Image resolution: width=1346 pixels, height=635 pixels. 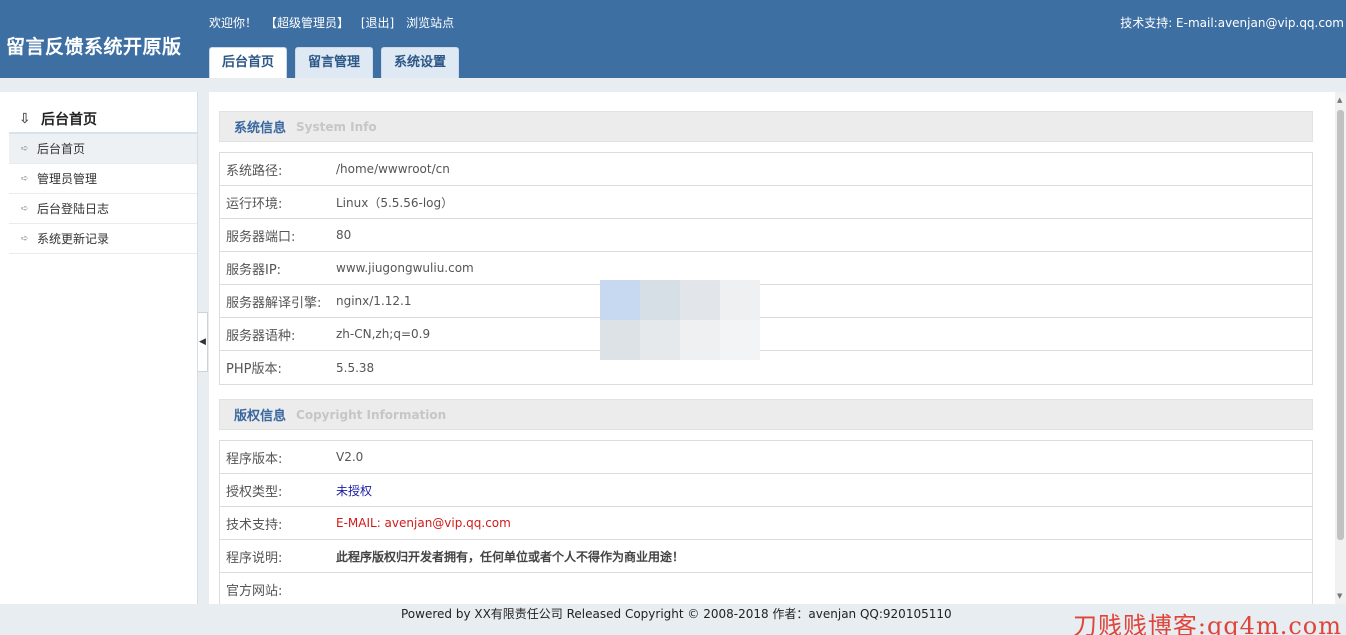 What do you see at coordinates (420, 62) in the screenshot?
I see `tab-settings: 系统设置` at bounding box center [420, 62].